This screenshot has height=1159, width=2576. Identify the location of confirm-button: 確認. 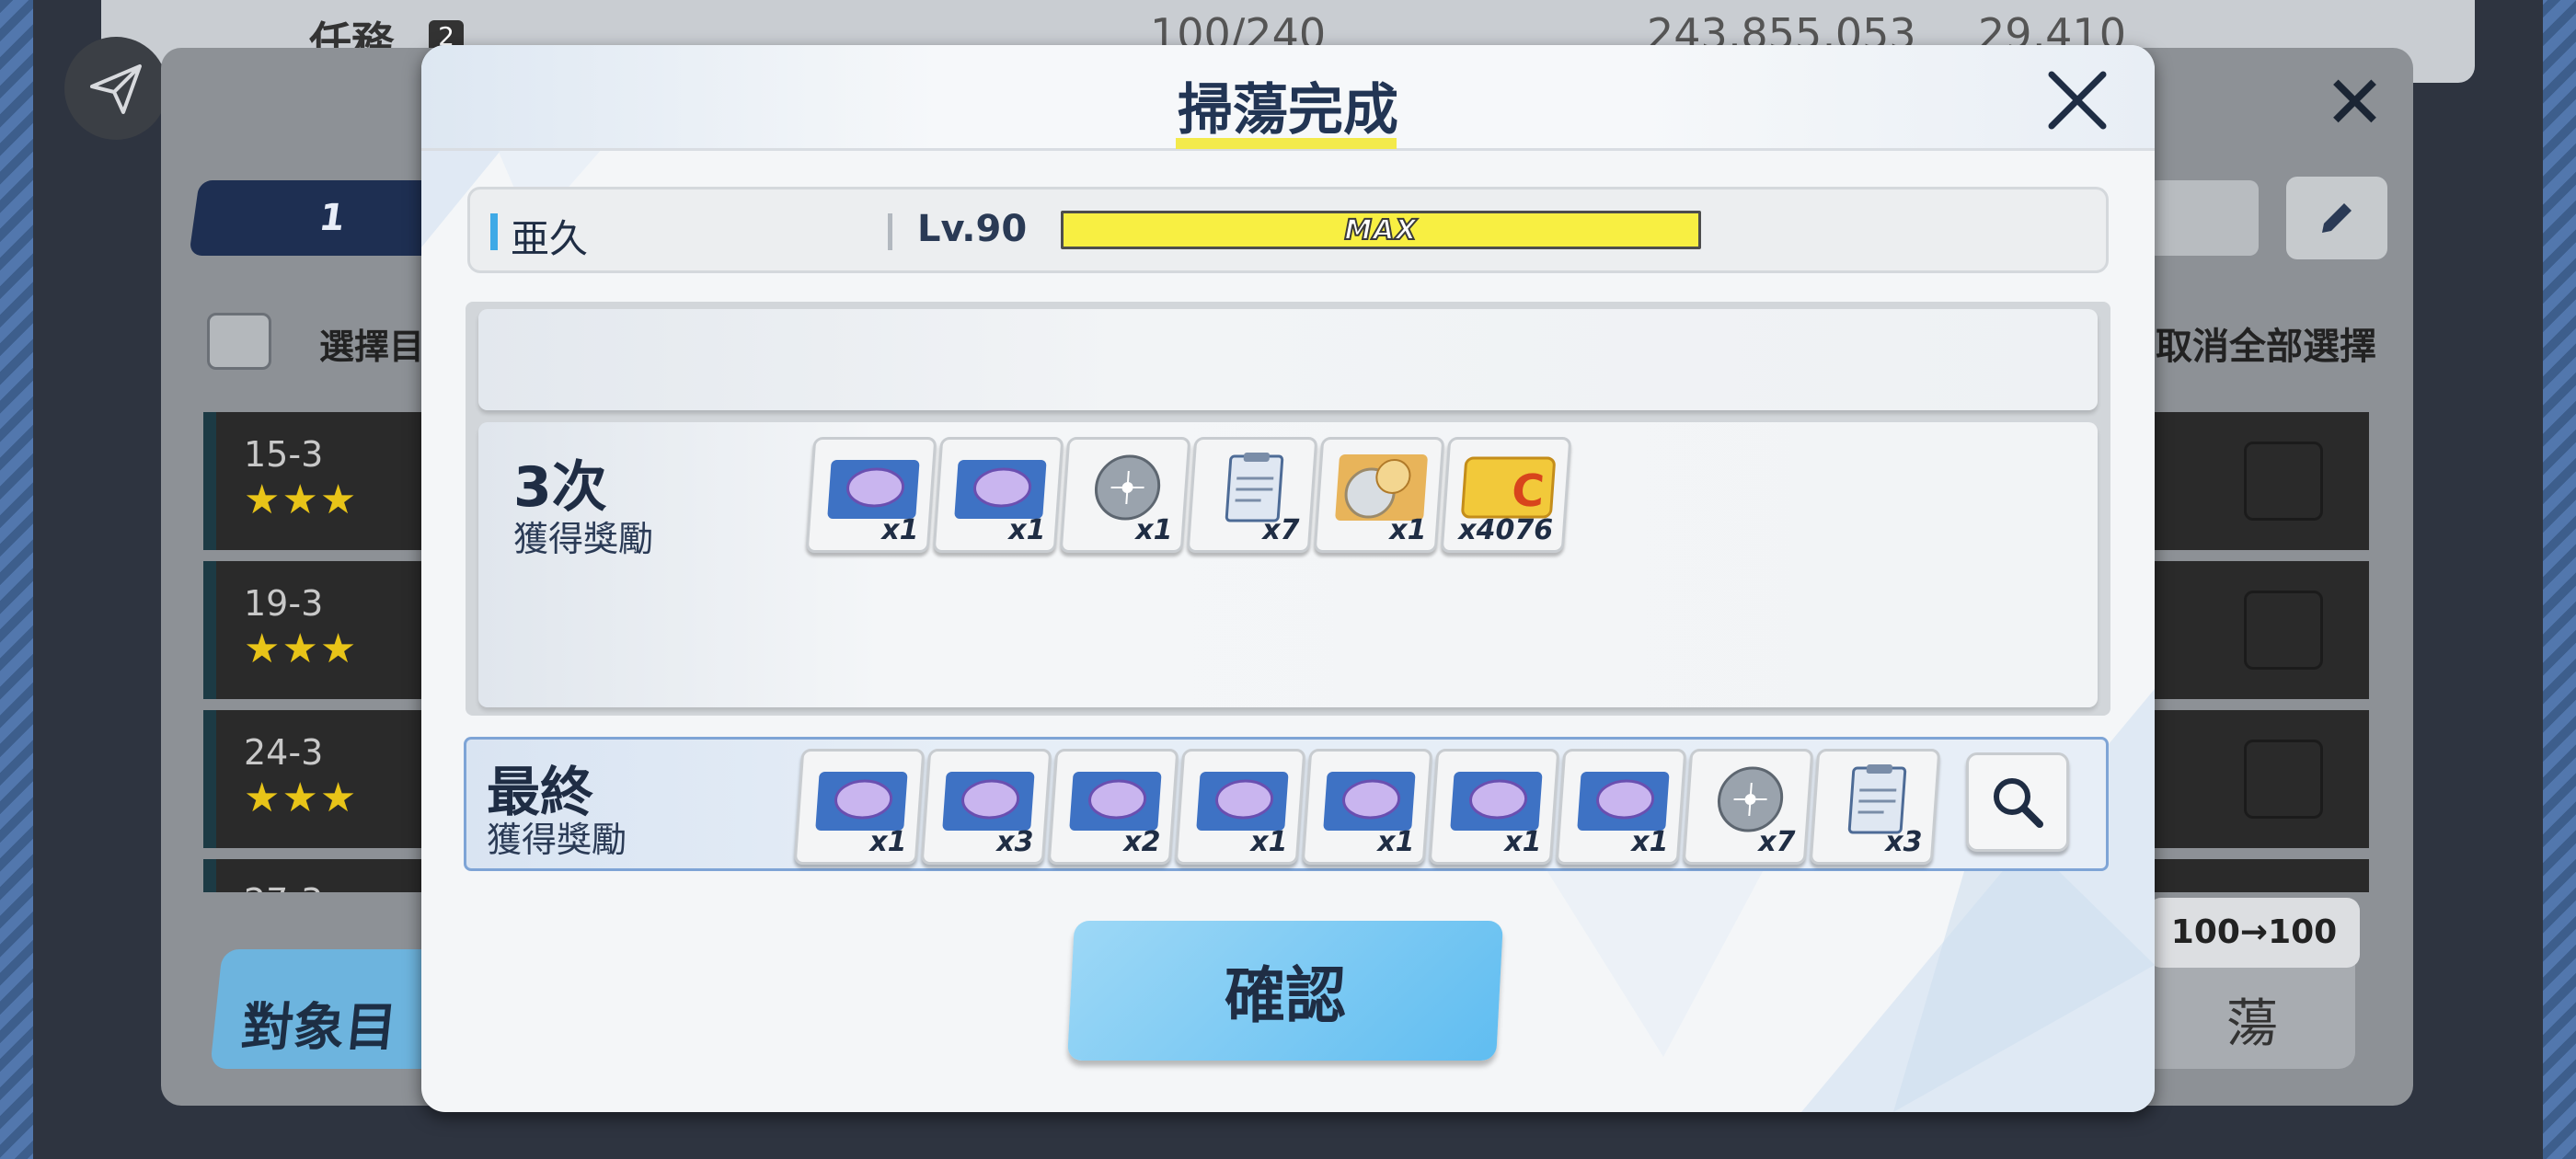
(1285, 991).